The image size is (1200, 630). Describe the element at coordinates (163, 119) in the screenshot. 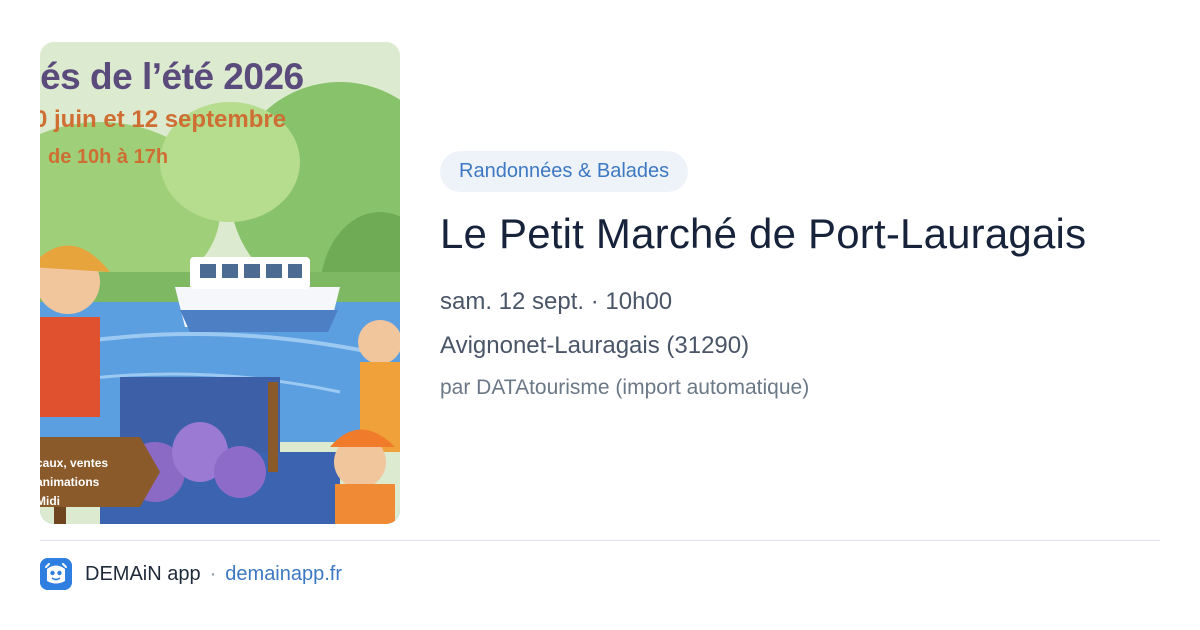

I see `poster-dates-text: 0 juin et 12 septembre` at that location.